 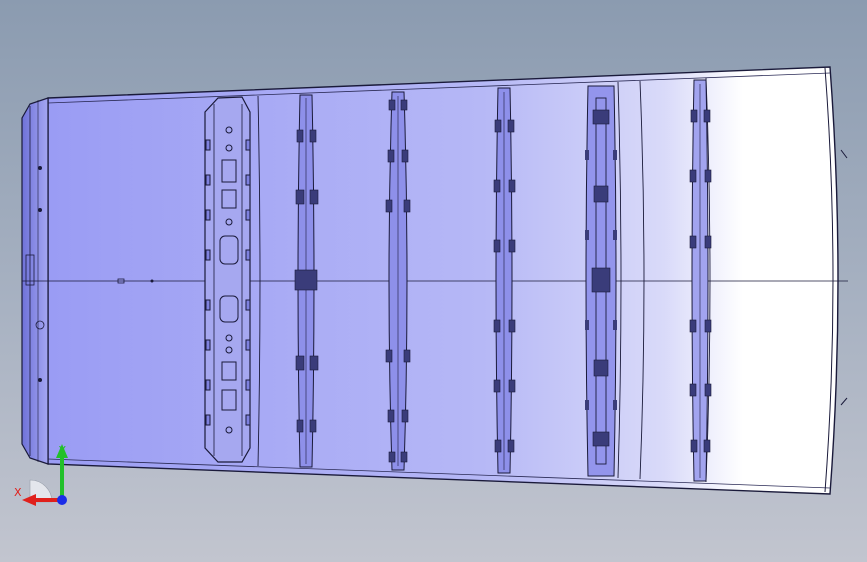 I want to click on y-axis-label: Y, so click(x=62, y=450).